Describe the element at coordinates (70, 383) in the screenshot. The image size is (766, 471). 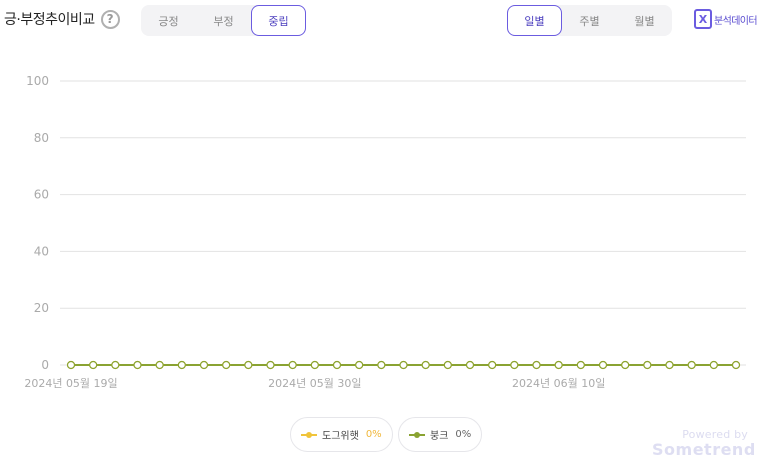
I see `x-tick-label: 2024년 05월 19일` at that location.